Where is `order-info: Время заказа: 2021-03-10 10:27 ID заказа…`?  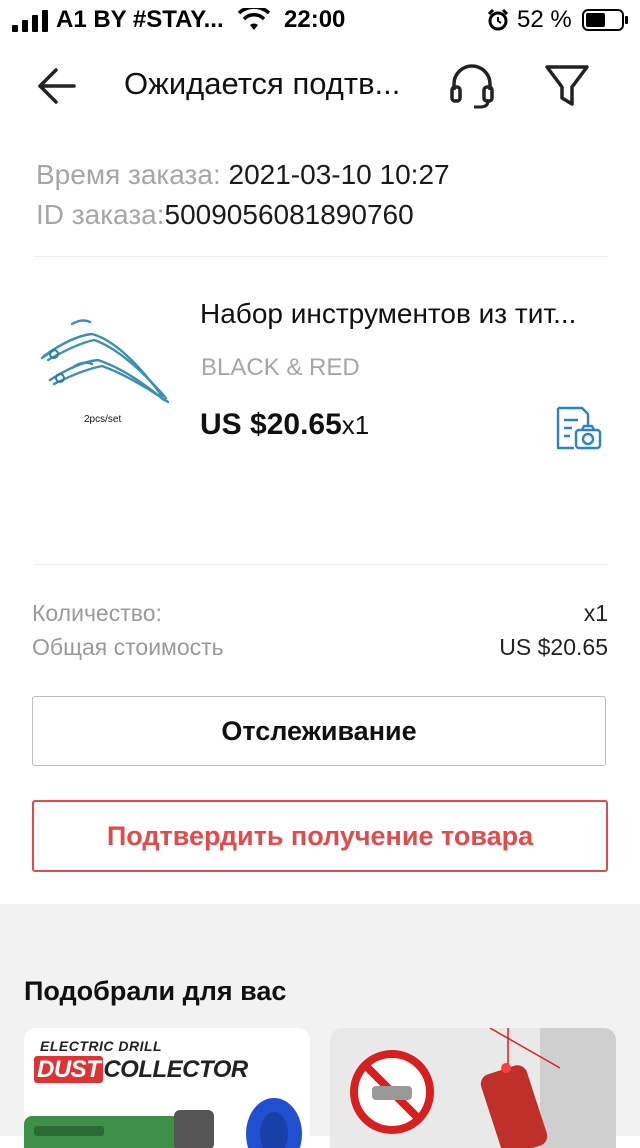
order-info: Время заказа: 2021-03-10 10:27 ID заказа… is located at coordinates (243, 195).